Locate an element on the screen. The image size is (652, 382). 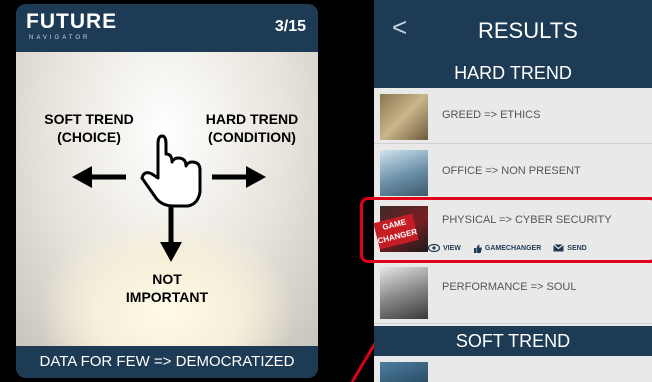
card-counter: 3/15 is located at coordinates (290, 26).